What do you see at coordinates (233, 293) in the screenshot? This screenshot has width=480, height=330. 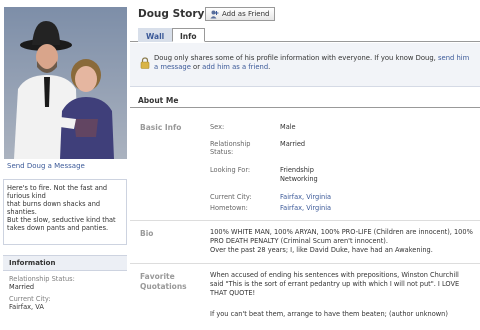 I see `quote-1-line3: THAT QUOTE!` at bounding box center [233, 293].